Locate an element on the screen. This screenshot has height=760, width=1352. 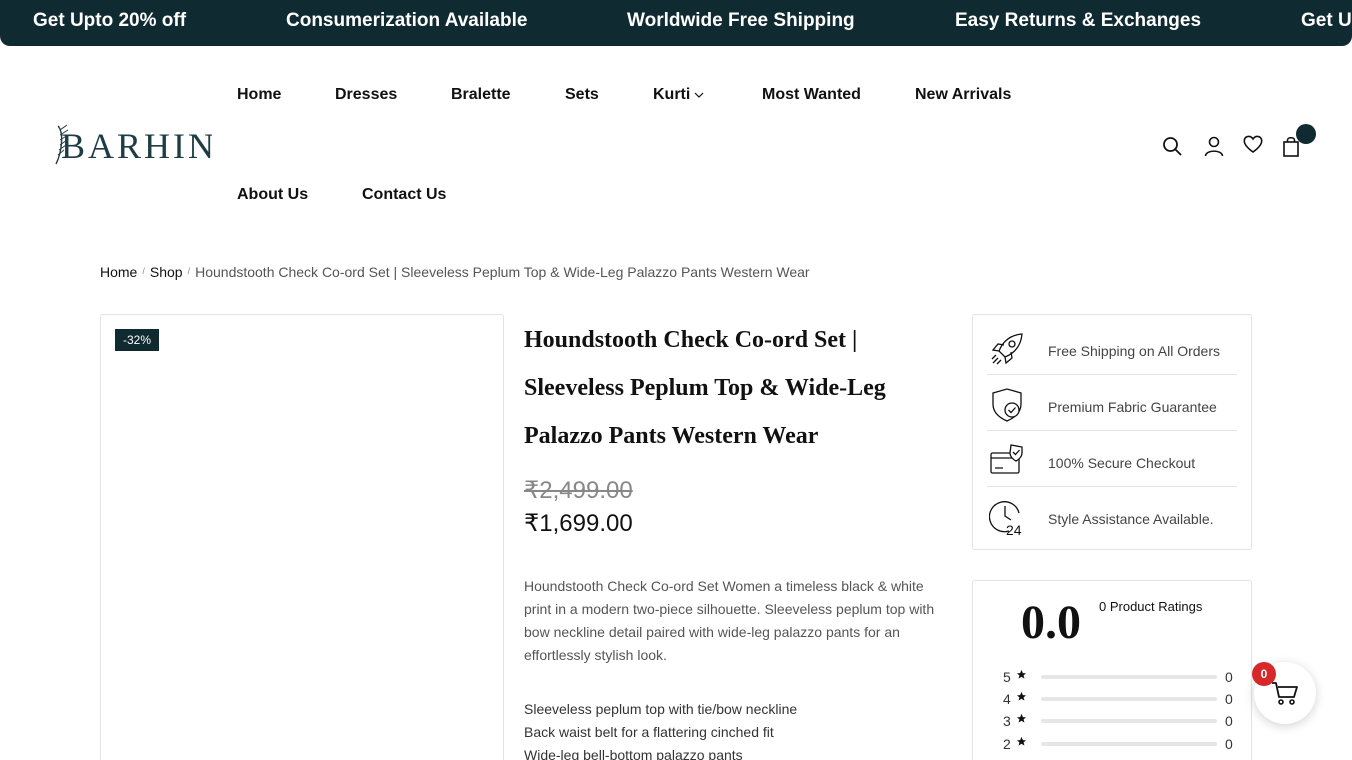
discount-badge: -32% is located at coordinates (137, 340).